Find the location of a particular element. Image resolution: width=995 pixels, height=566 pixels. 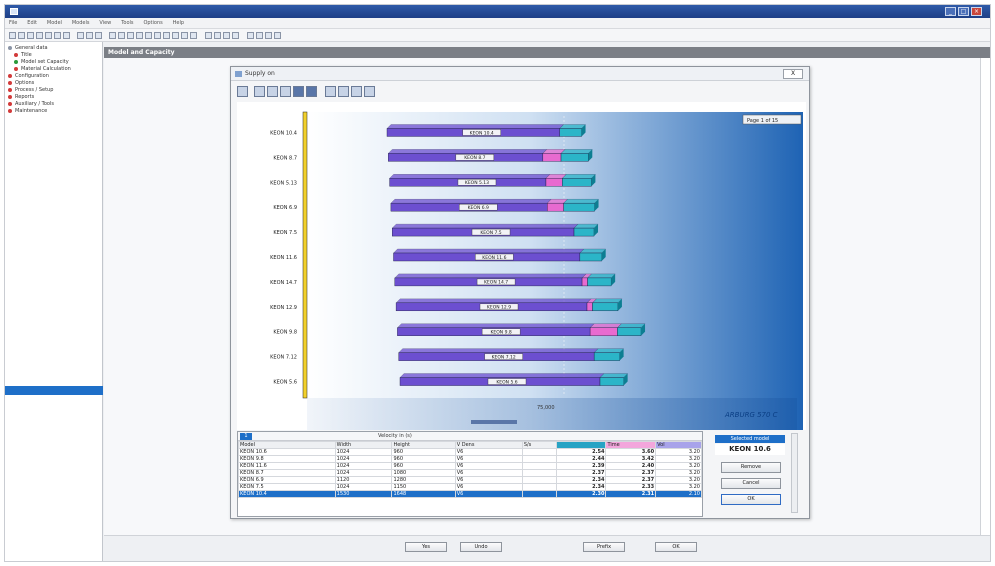

sort-icon is located at coordinates (157, 35).